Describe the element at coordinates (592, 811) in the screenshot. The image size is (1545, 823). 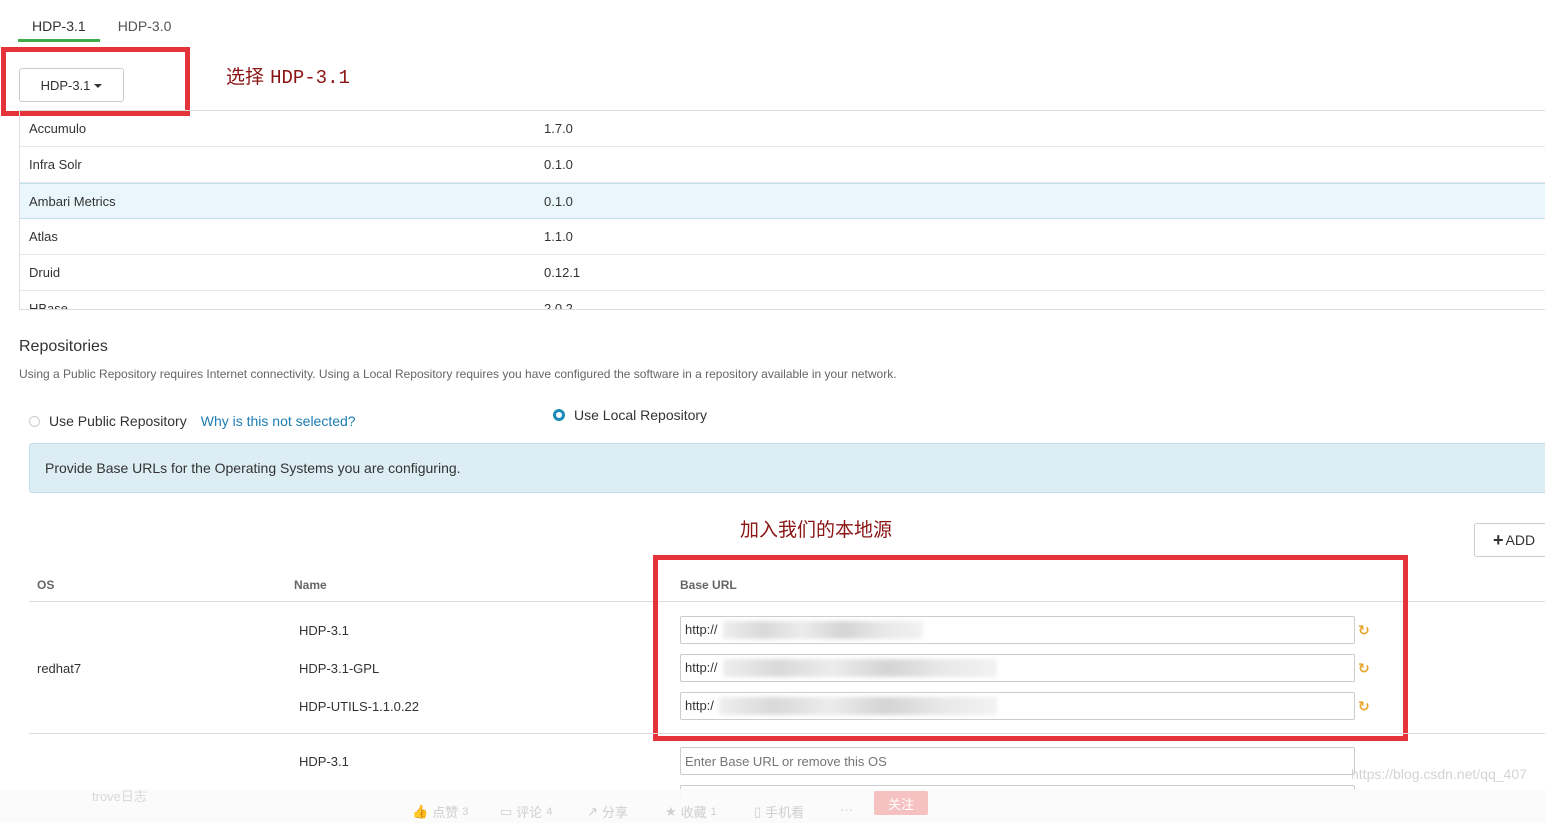
I see `share-icon: ↗` at that location.